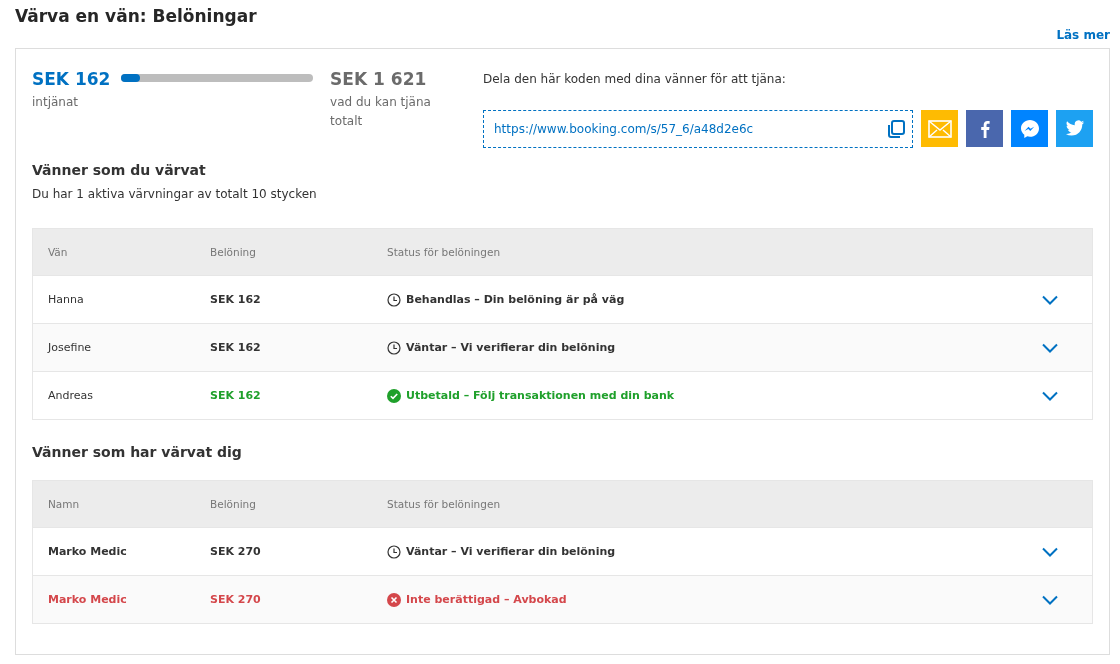  I want to click on status-text: Behandlas – Din belöning är på väg, so click(515, 299).